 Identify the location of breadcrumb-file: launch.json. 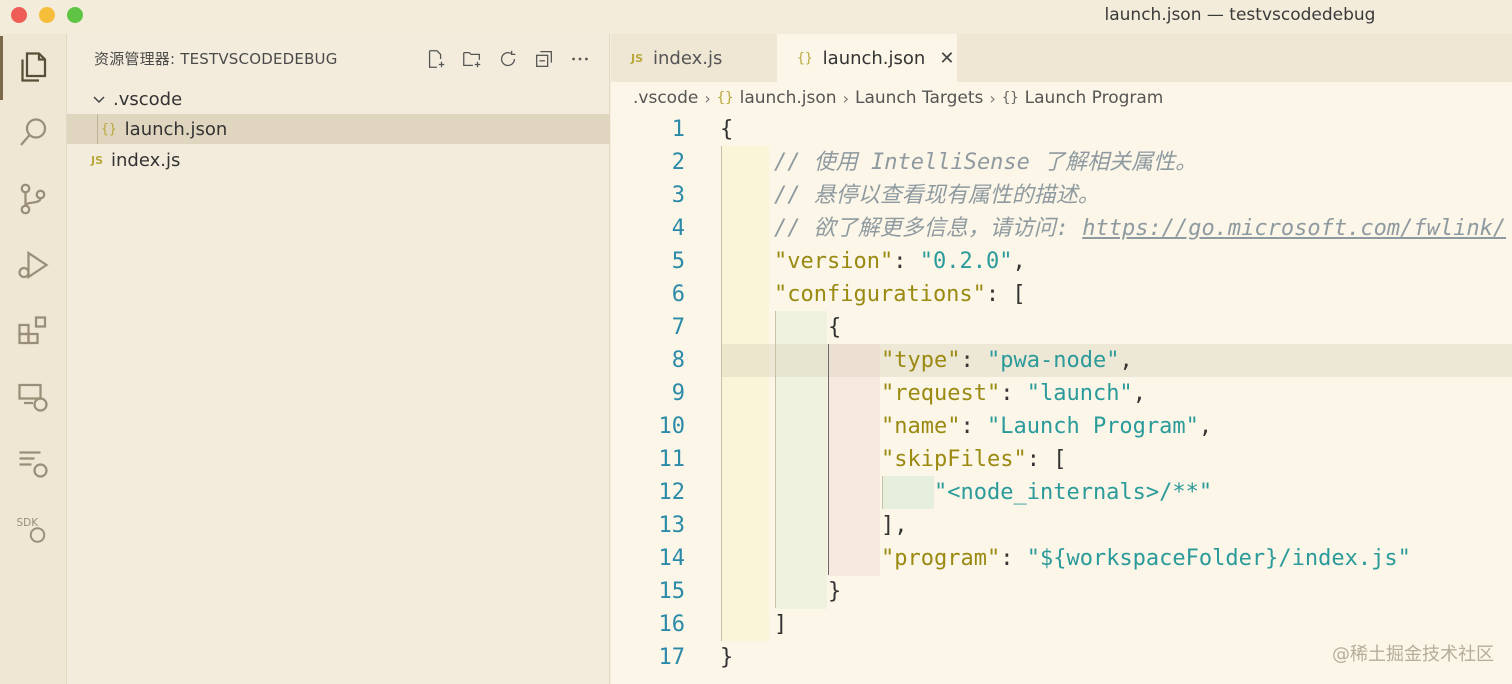
(788, 98).